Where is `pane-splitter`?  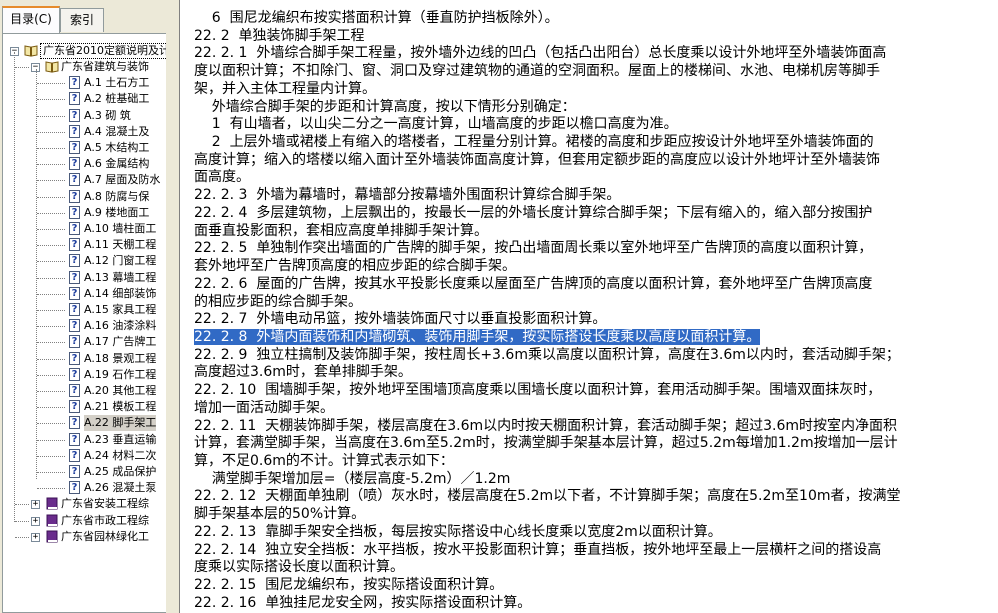
pane-splitter is located at coordinates (173, 306).